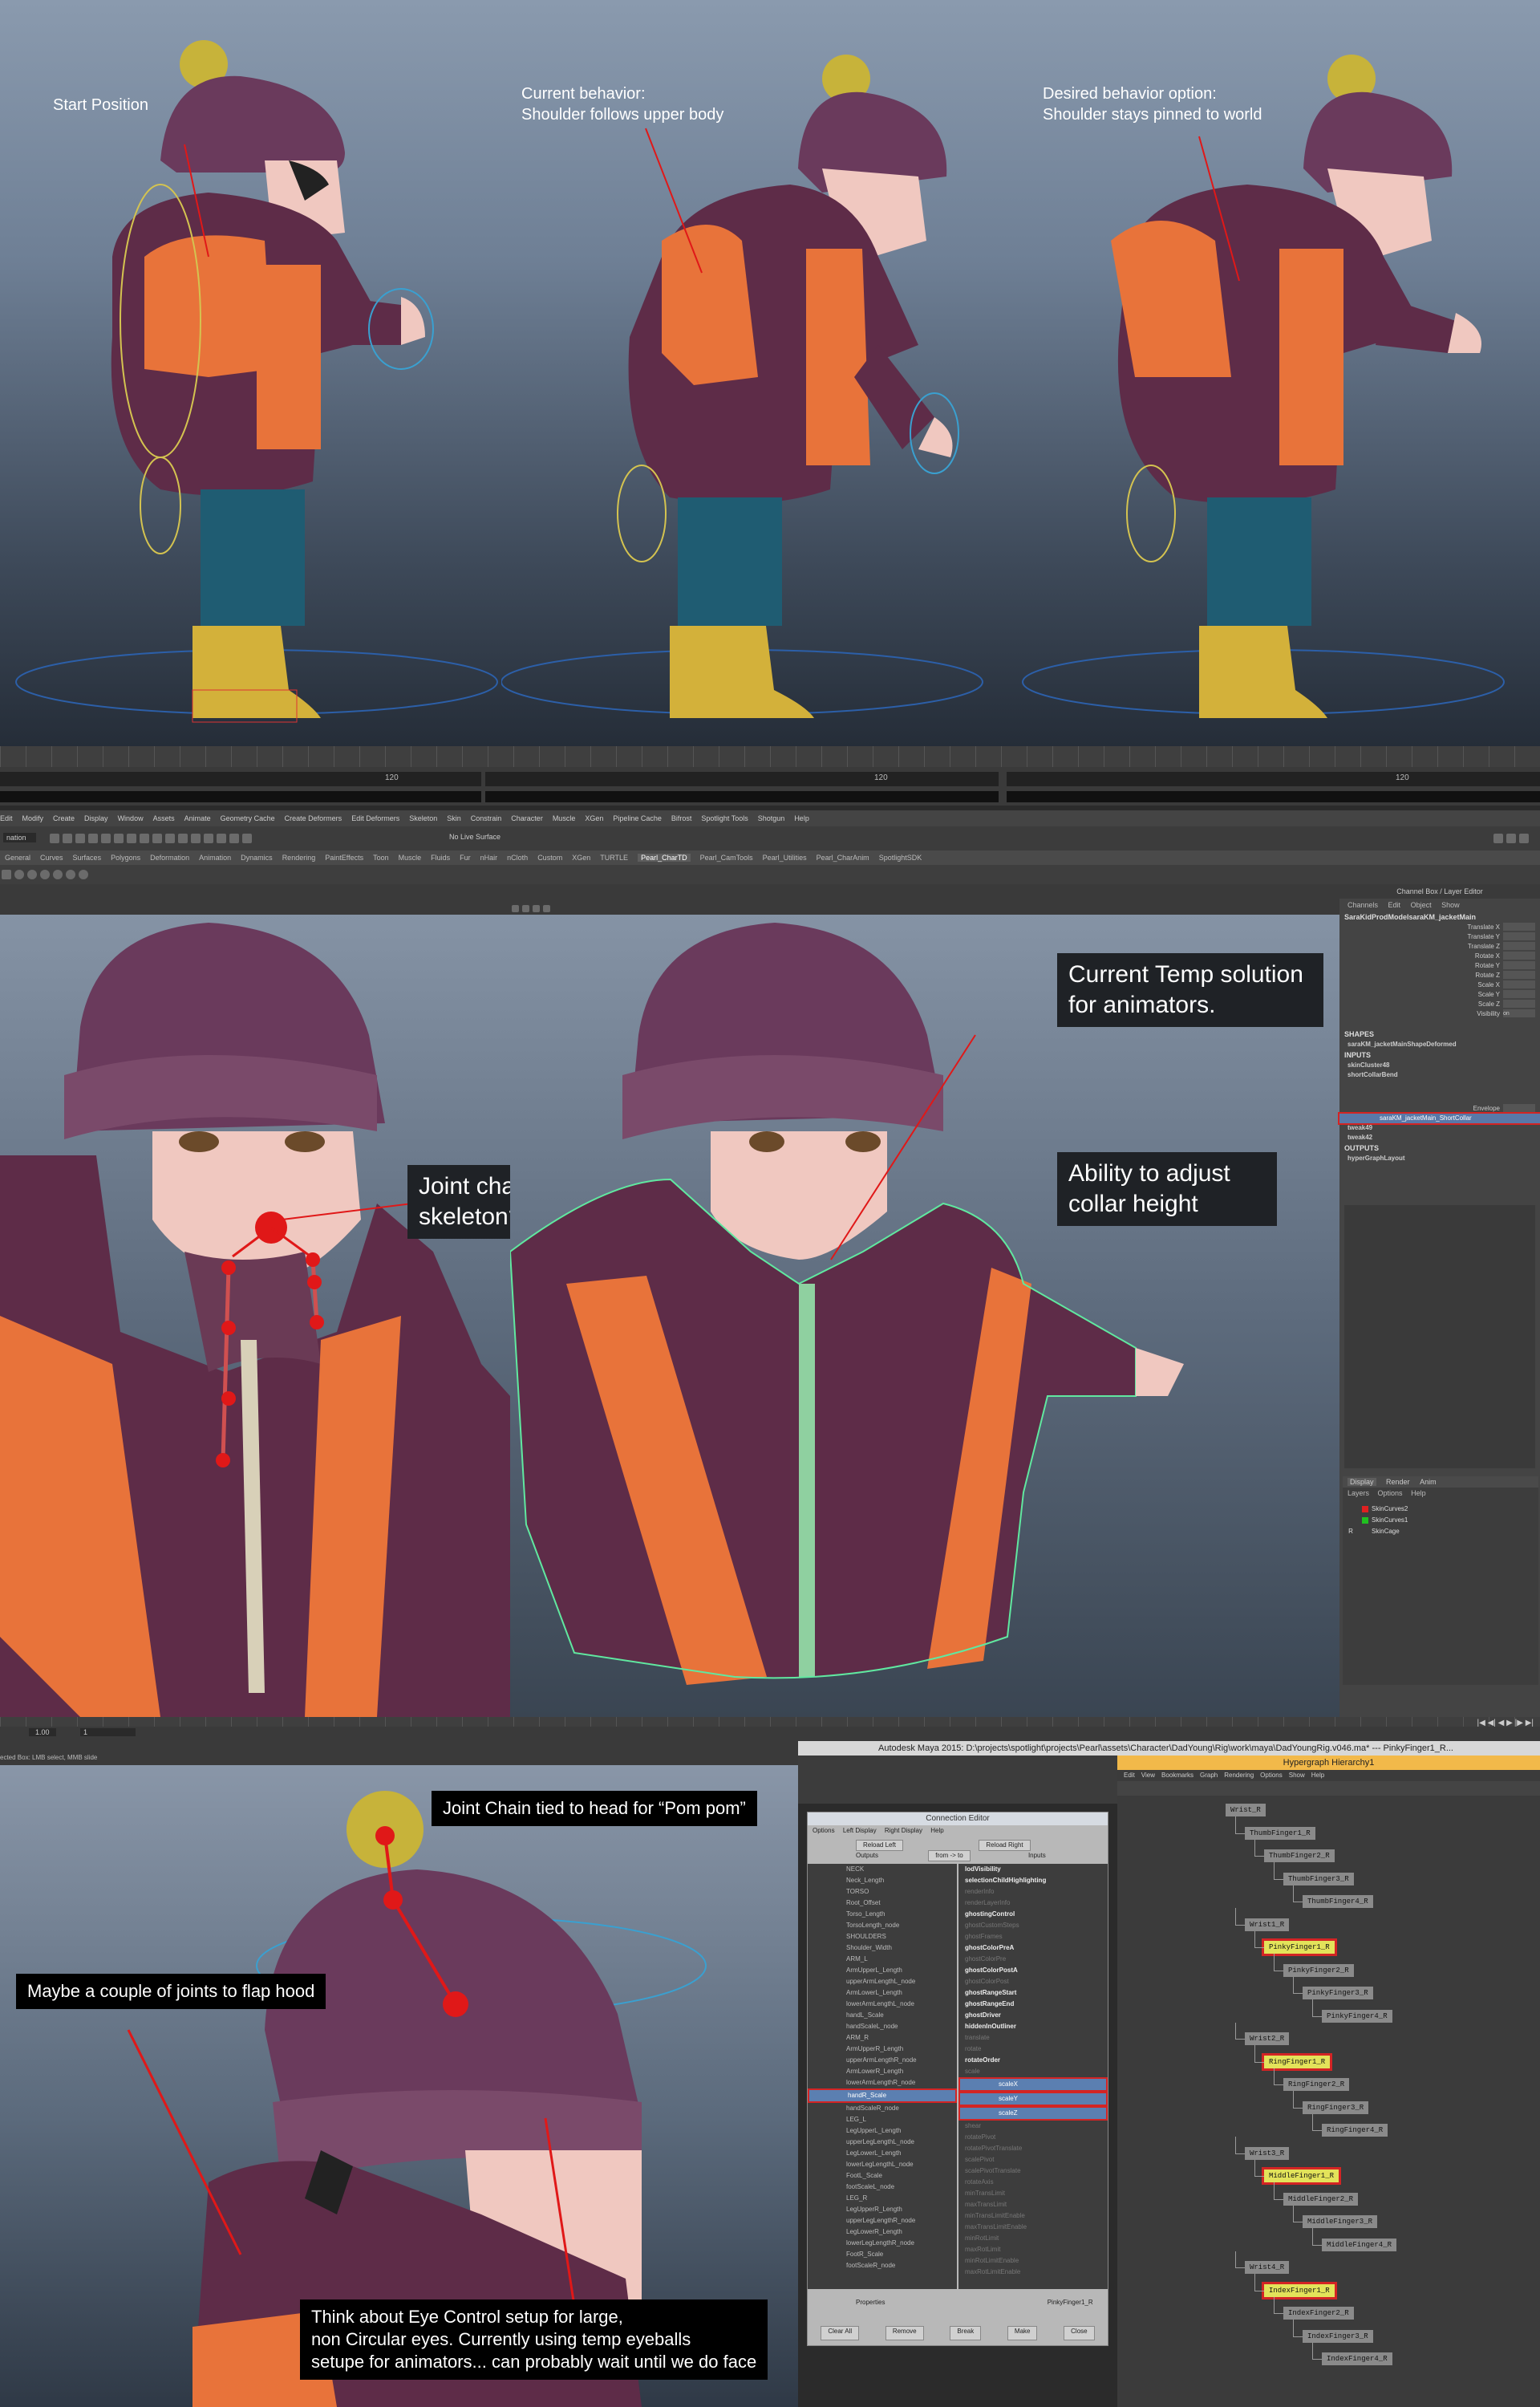 The width and height of the screenshot is (1540, 2407). I want to click on menu-help: Help, so click(801, 818).